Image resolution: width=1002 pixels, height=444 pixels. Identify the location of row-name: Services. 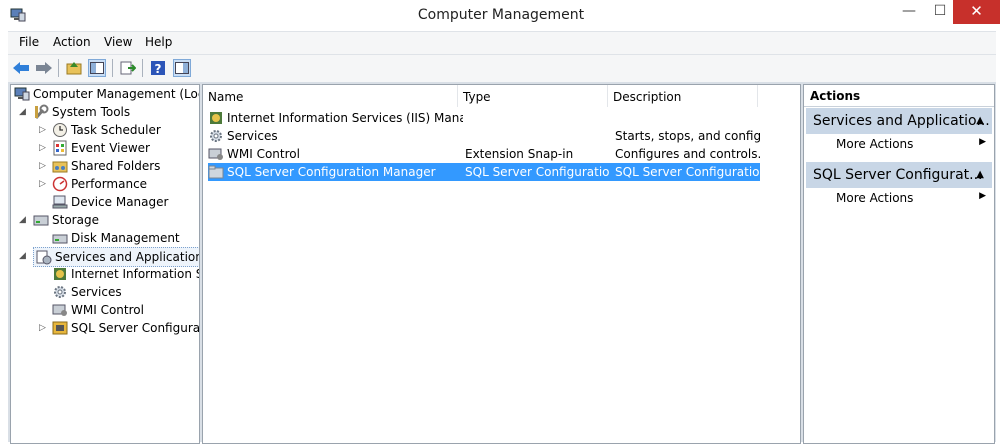
(252, 136).